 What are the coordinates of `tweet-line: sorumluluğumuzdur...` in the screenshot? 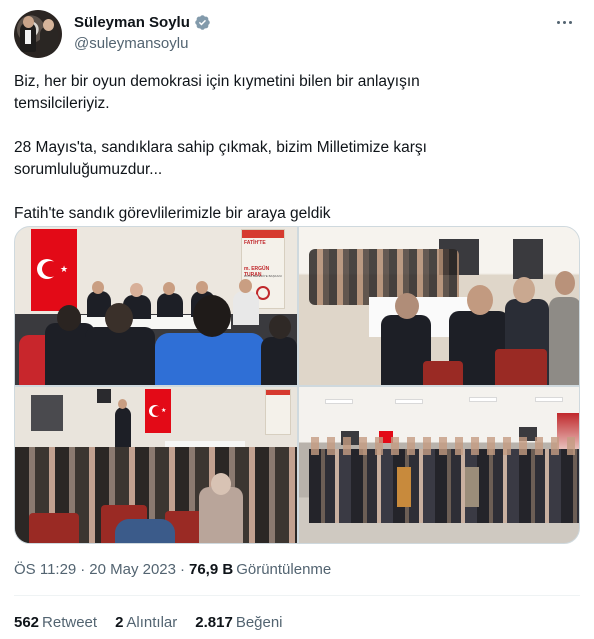 It's located at (88, 169).